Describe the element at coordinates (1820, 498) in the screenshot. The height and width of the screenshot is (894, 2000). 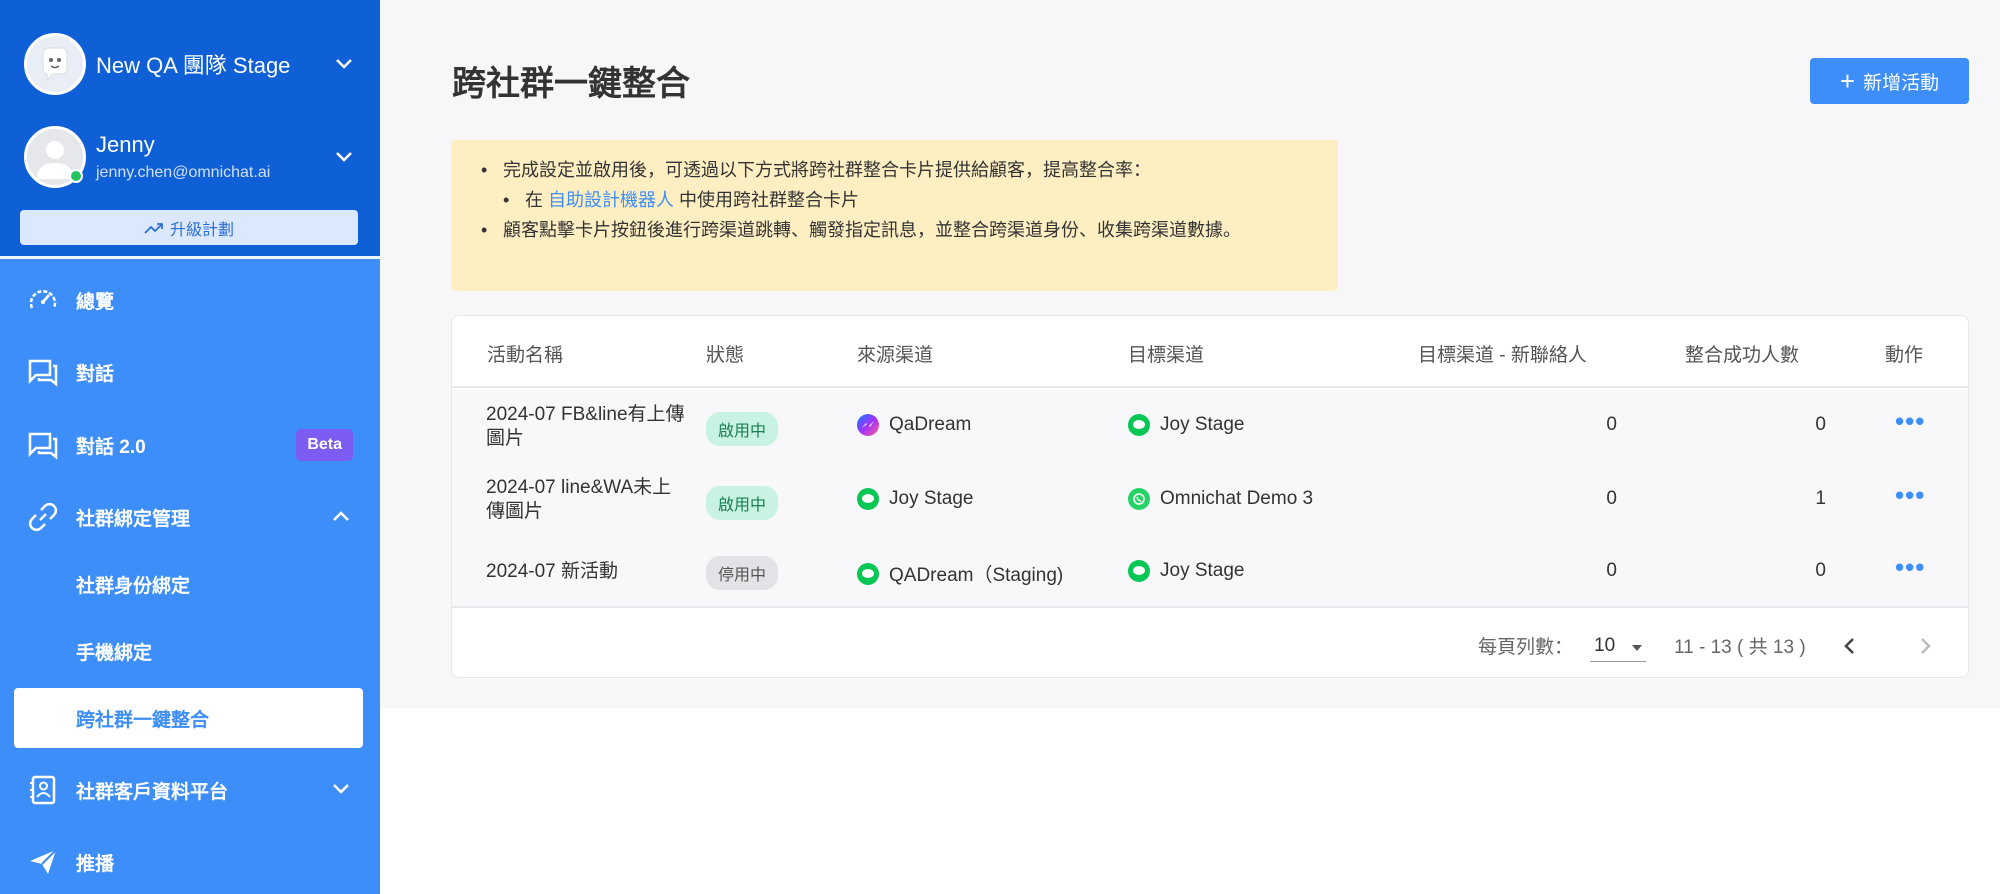
I see `merged-count: 1` at that location.